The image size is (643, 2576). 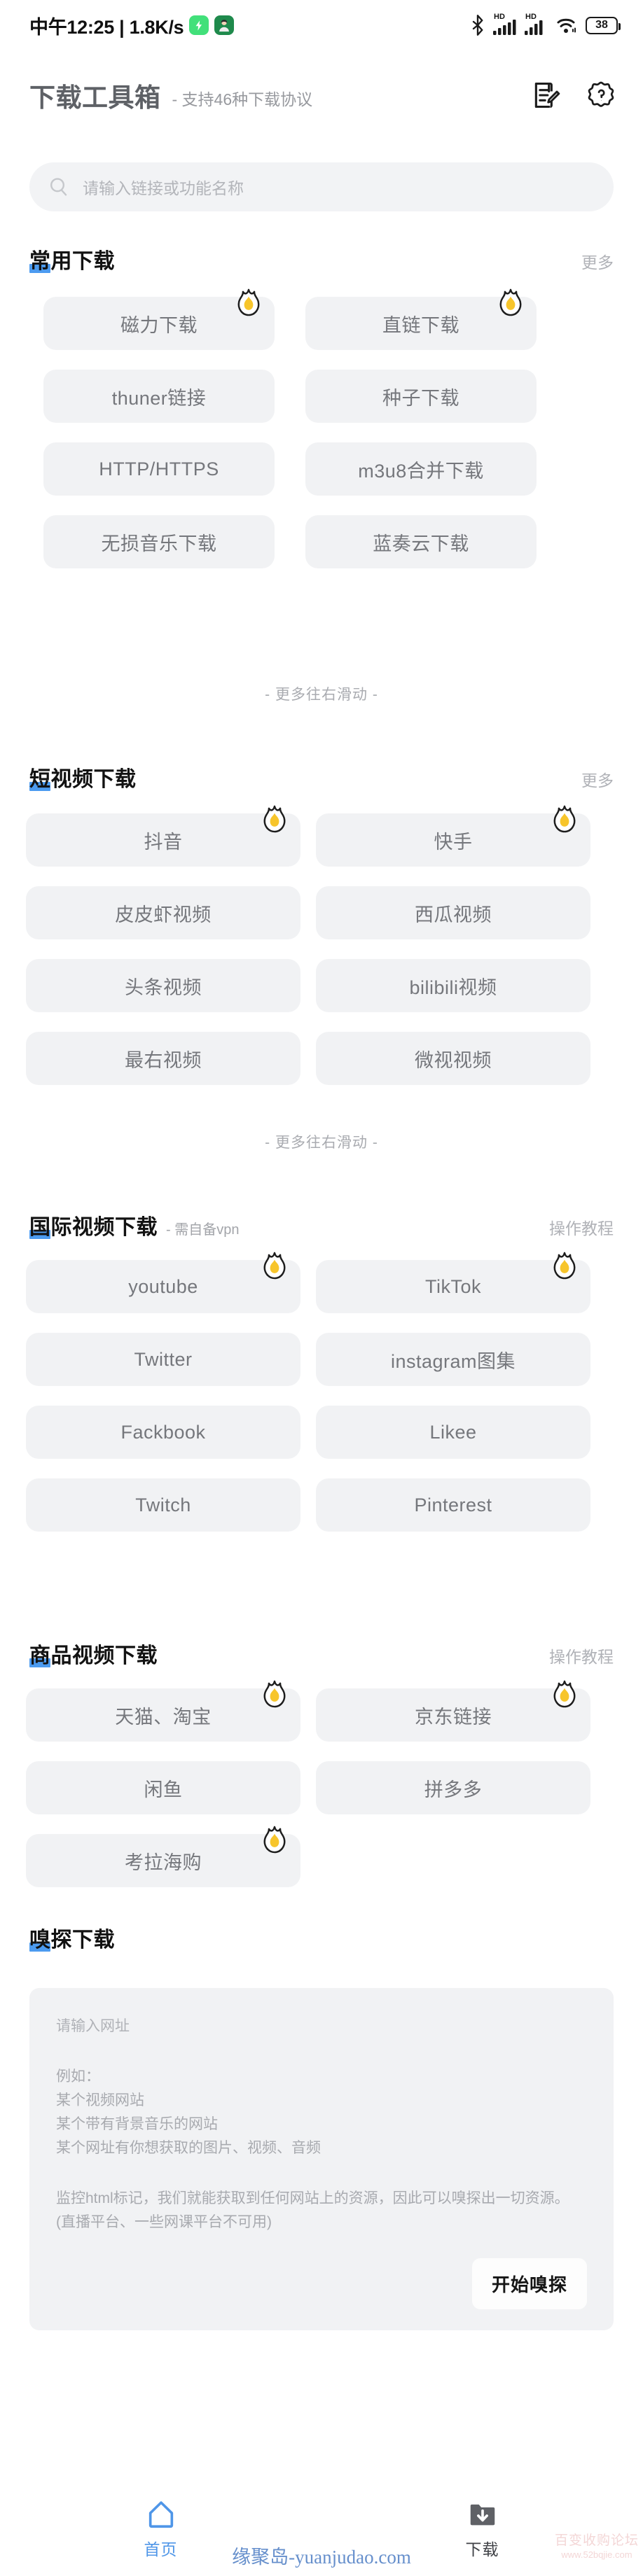 I want to click on section-note-2: - 需自备vpn, so click(x=203, y=1230).